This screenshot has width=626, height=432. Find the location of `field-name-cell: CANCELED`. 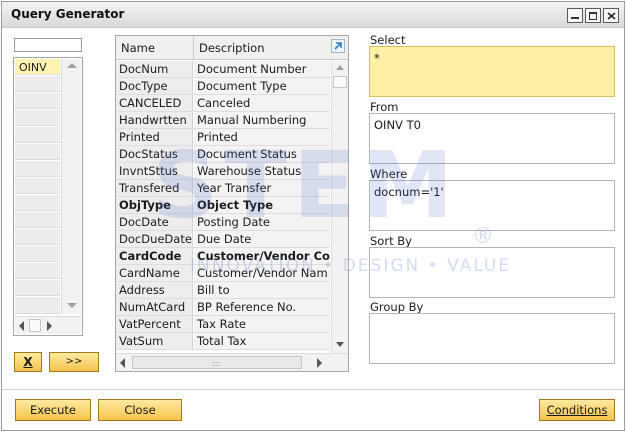

field-name-cell: CANCELED is located at coordinates (154, 103).